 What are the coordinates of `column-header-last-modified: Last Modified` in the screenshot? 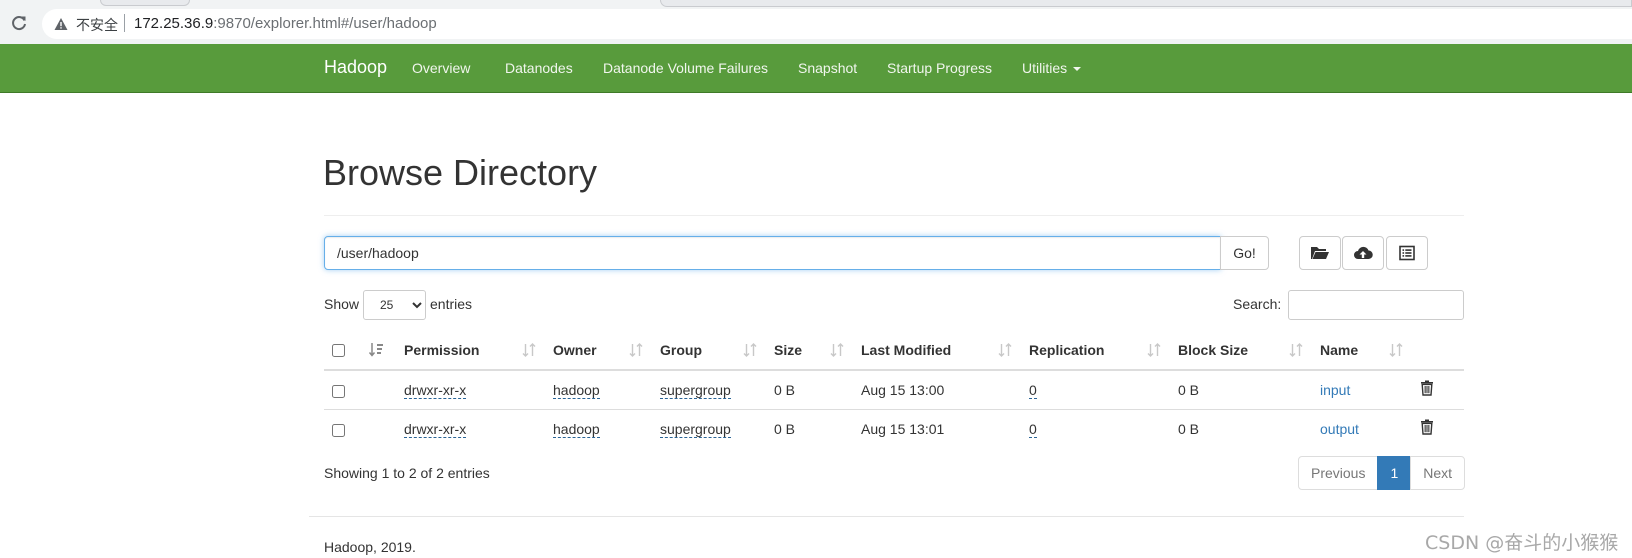 It's located at (937, 350).